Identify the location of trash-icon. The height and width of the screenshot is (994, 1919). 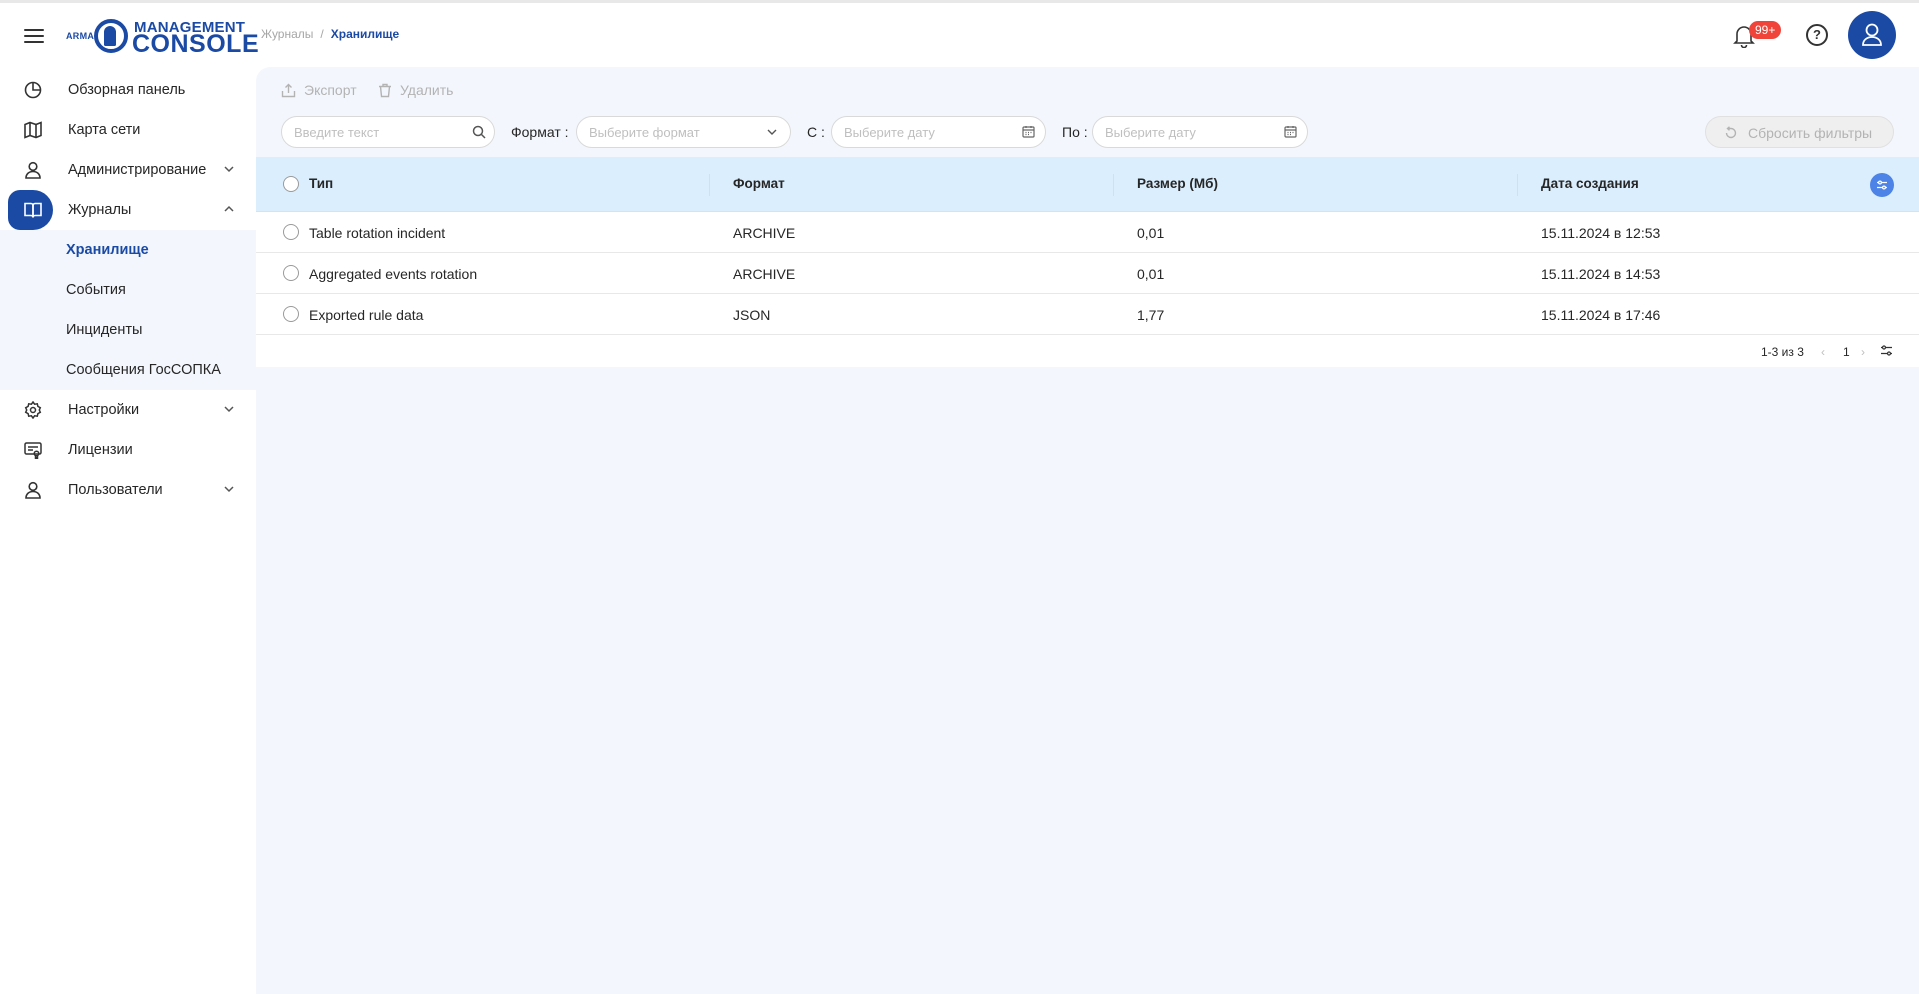
(385, 90).